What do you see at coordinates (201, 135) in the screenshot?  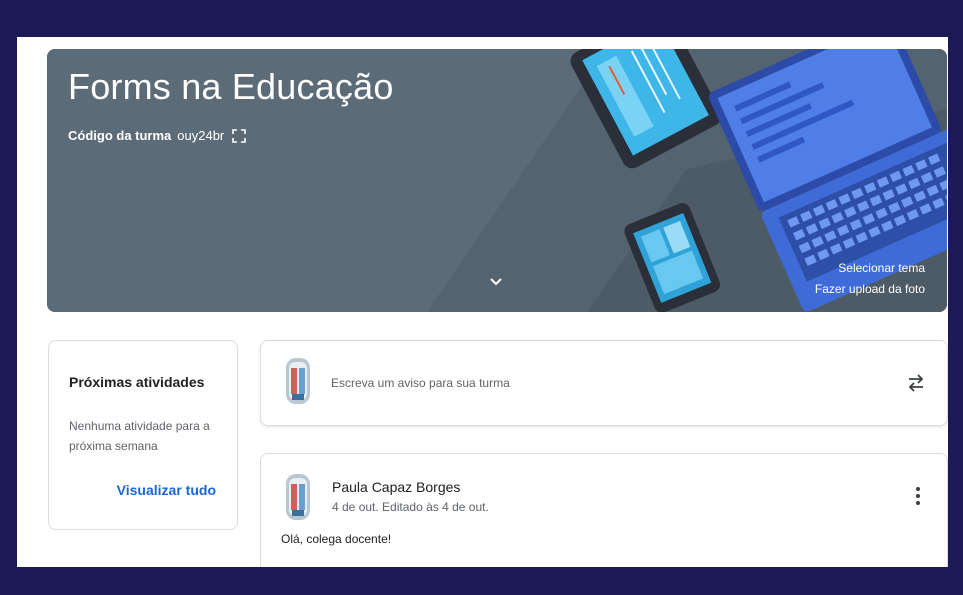 I see `class-code-value: ouy24br` at bounding box center [201, 135].